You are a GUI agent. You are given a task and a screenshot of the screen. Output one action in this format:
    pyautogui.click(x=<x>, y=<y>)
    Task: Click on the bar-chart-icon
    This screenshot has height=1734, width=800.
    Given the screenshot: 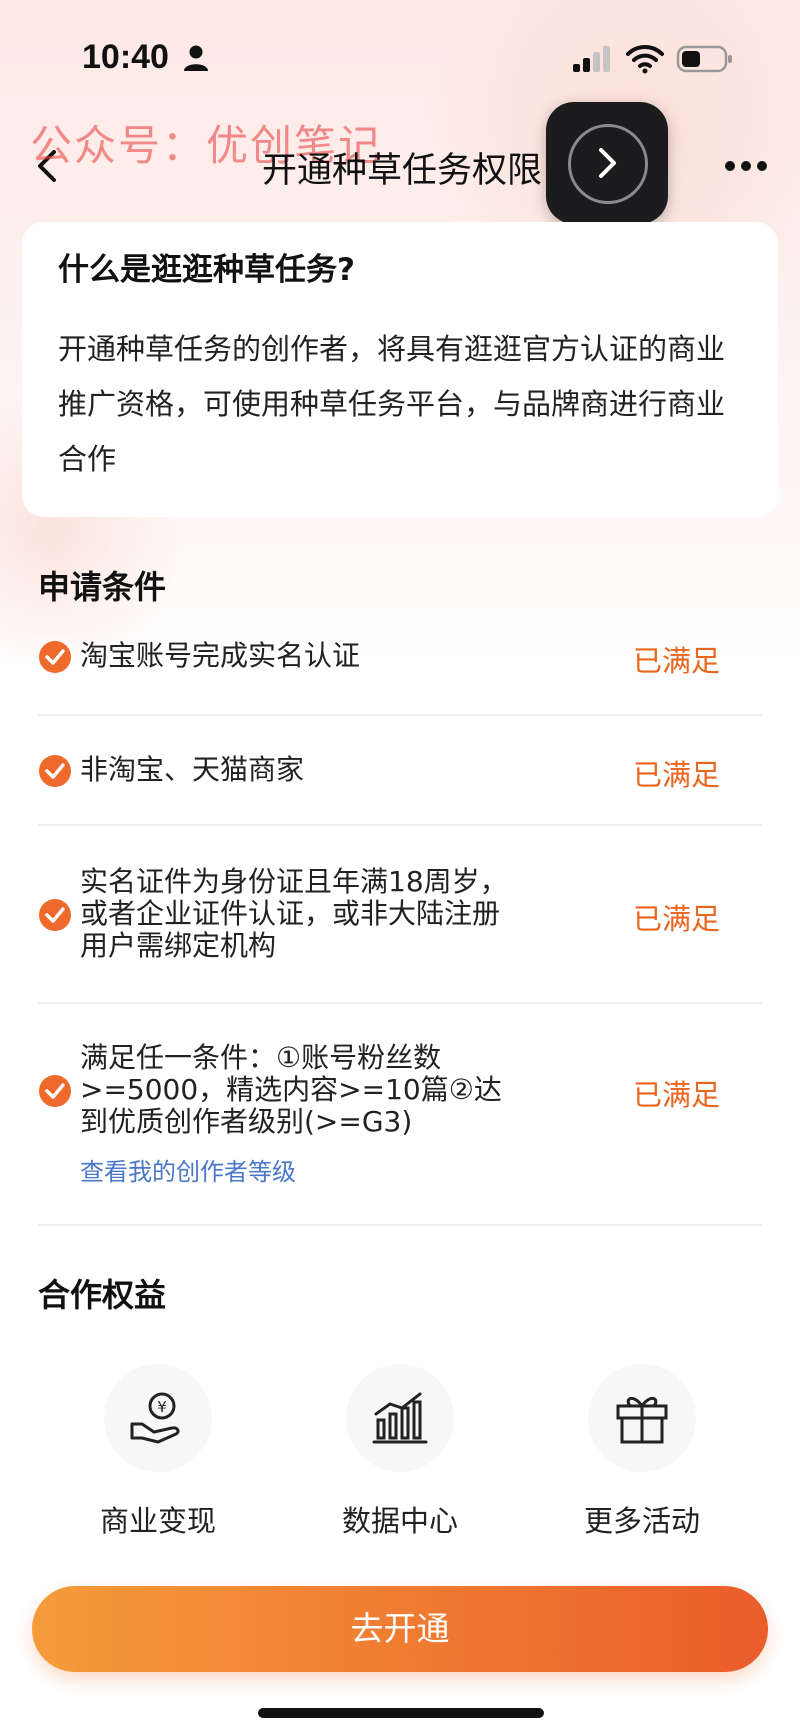 What is the action you would take?
    pyautogui.click(x=400, y=1418)
    